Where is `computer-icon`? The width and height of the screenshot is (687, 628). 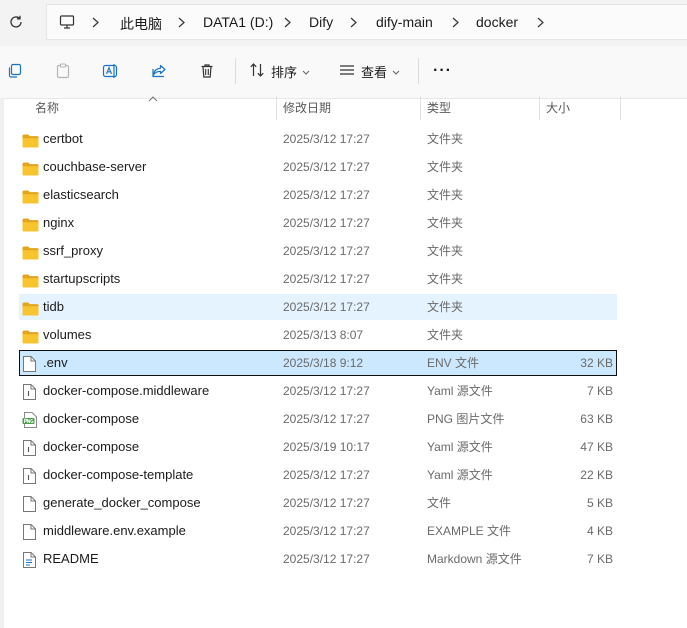
computer-icon is located at coordinates (67, 23).